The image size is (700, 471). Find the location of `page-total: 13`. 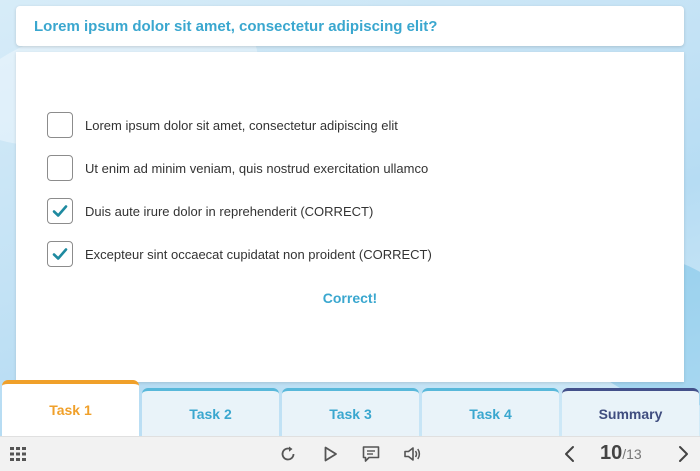

page-total: 13 is located at coordinates (634, 454).